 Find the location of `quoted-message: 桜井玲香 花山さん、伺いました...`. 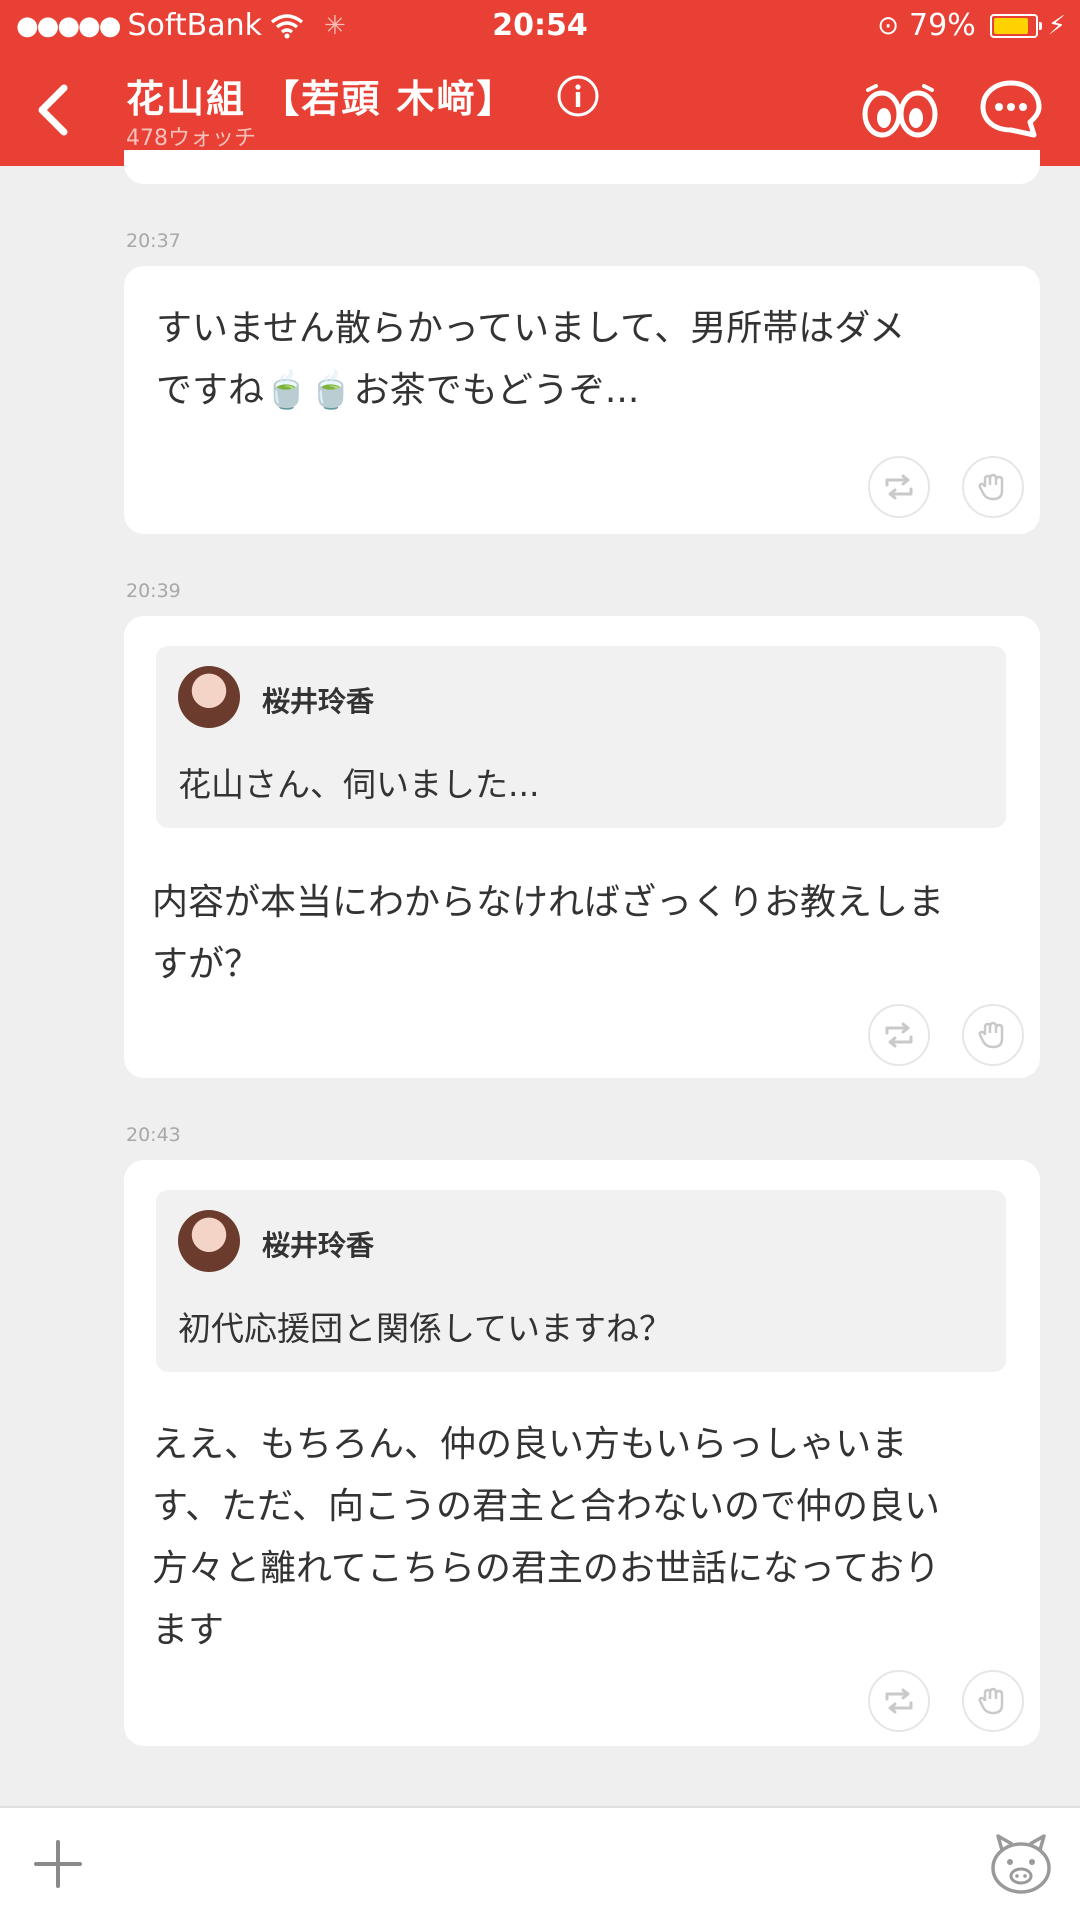

quoted-message: 桜井玲香 花山さん、伺いました... is located at coordinates (581, 737).